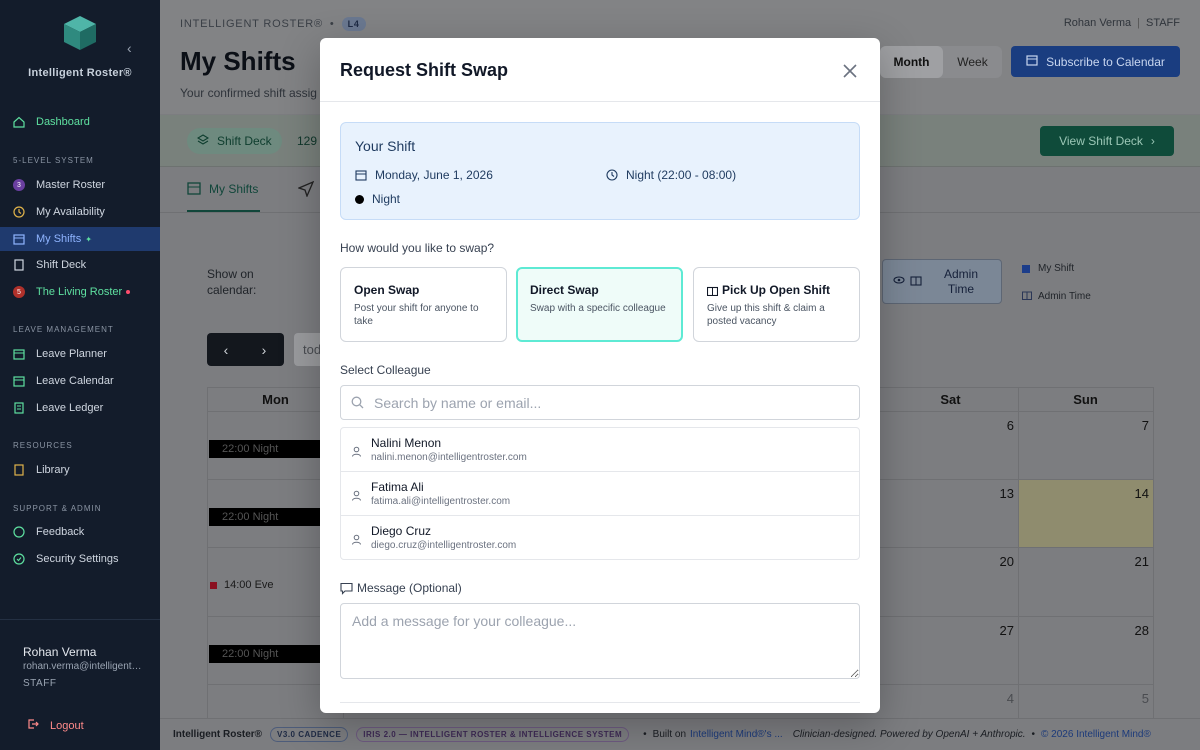 Image resolution: width=1200 pixels, height=750 pixels. Describe the element at coordinates (80, 470) in the screenshot. I see `sidebar-item-library: Library` at that location.